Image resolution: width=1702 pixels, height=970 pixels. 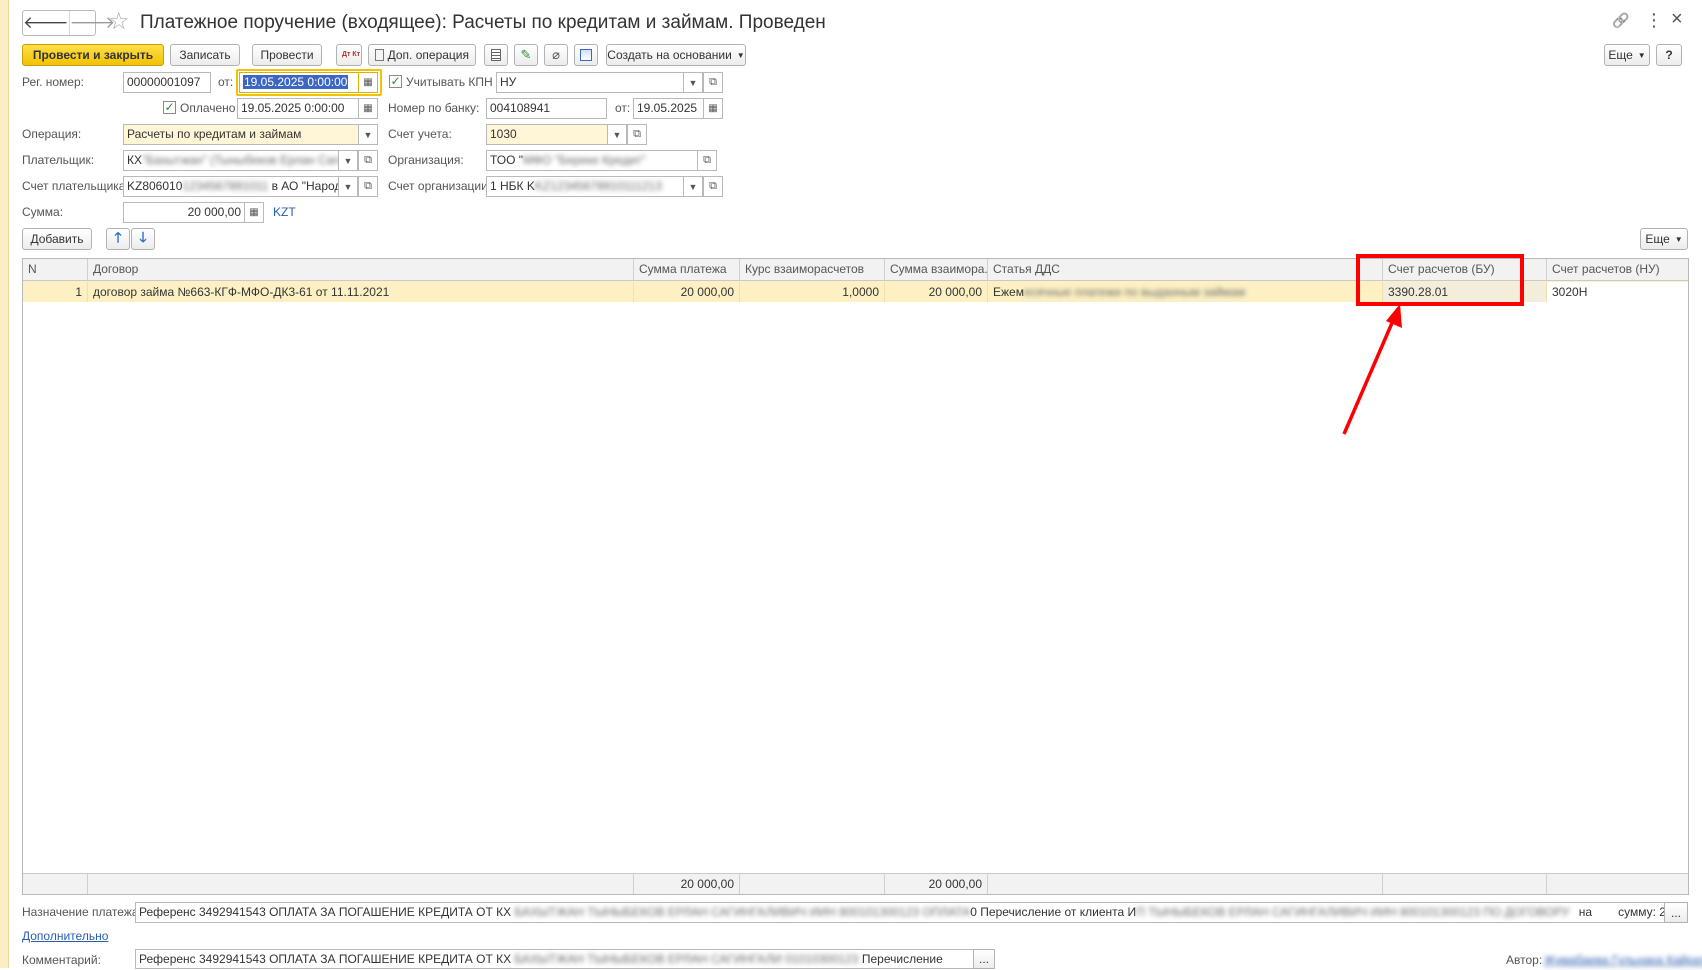 I want to click on move-up-button: 🡑, so click(x=118, y=239).